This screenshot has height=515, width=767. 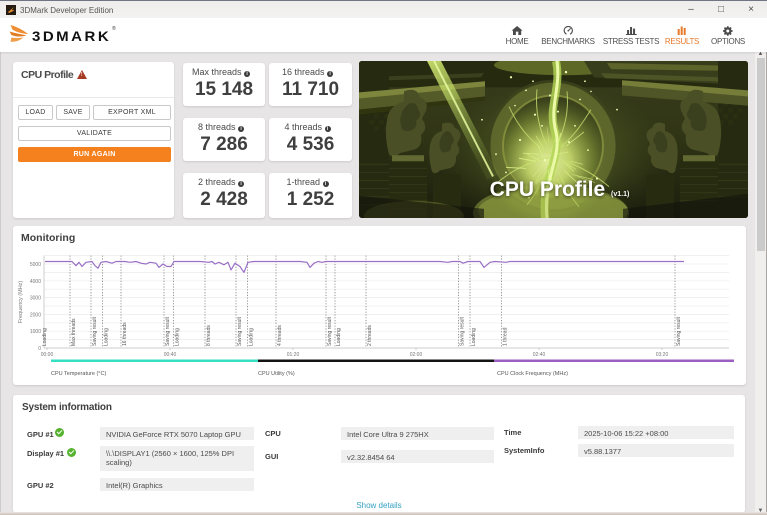 What do you see at coordinates (170, 355) in the screenshot?
I see `svg-text: 00:40` at bounding box center [170, 355].